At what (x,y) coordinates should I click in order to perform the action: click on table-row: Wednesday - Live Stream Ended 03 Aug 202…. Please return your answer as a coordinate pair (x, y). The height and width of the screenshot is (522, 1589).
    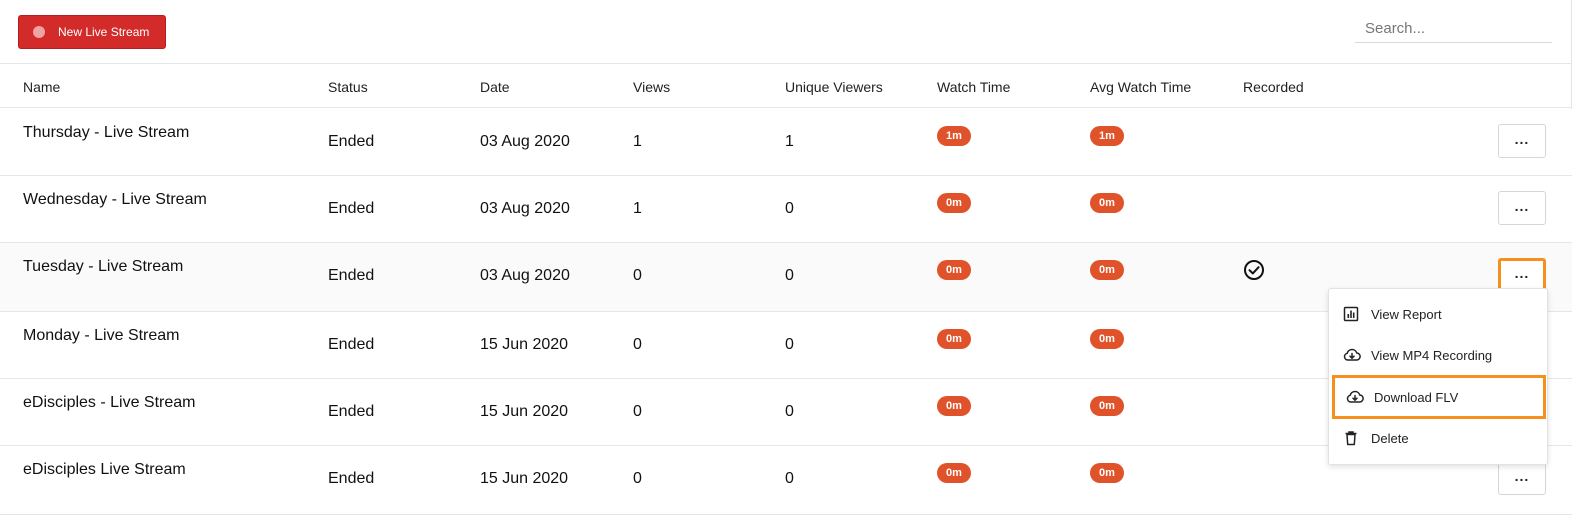
    Looking at the image, I should click on (786, 209).